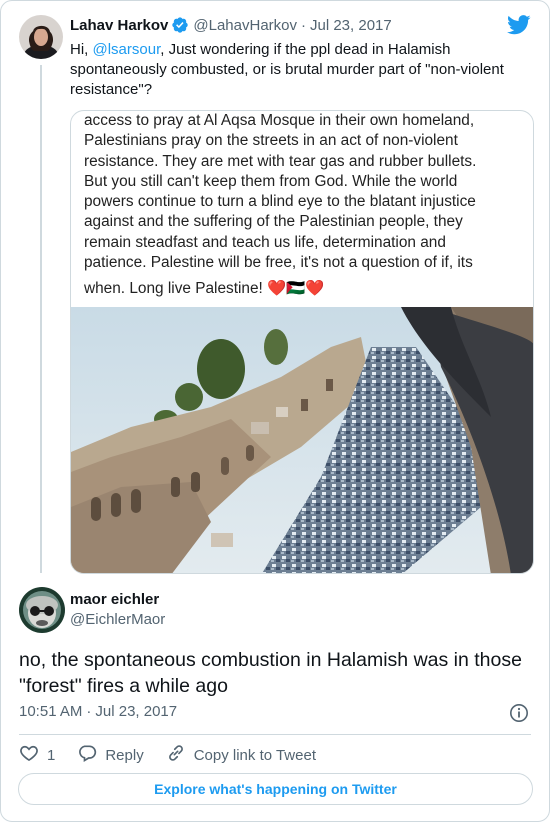 Image resolution: width=550 pixels, height=822 pixels. What do you see at coordinates (117, 620) in the screenshot?
I see `reply-author-handle: @EichlerMaor` at bounding box center [117, 620].